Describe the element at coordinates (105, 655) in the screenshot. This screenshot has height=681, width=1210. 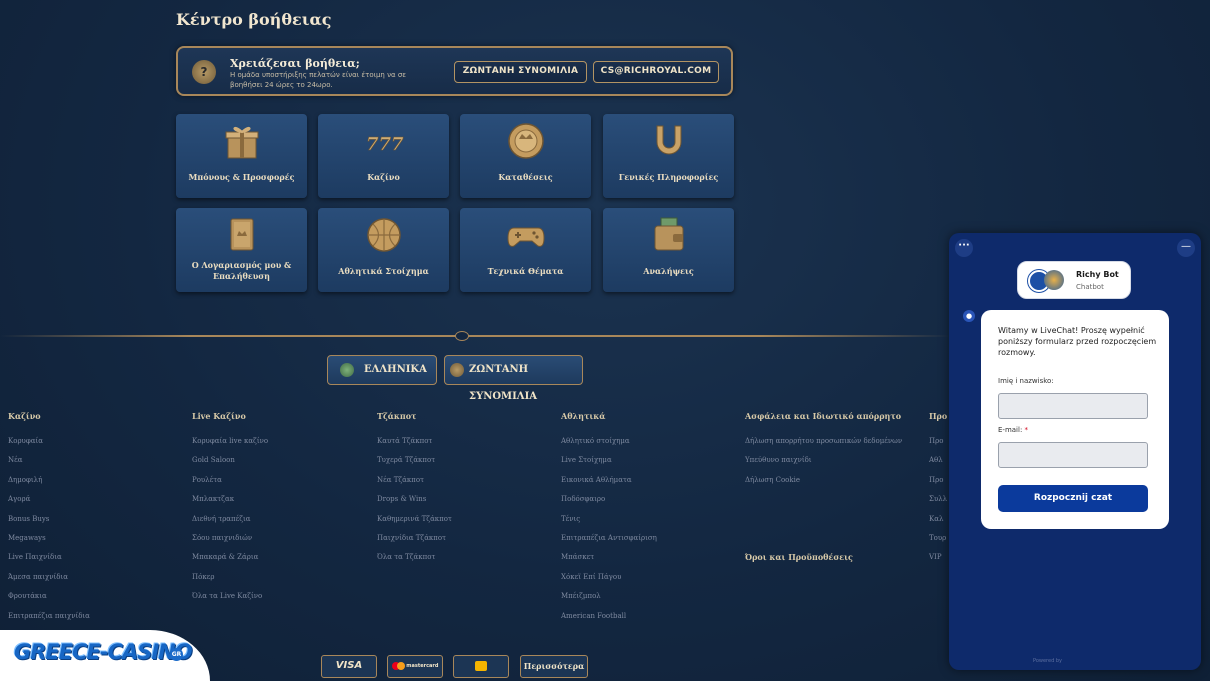
I see `site-logo: GREECE-CASINO GR` at that location.